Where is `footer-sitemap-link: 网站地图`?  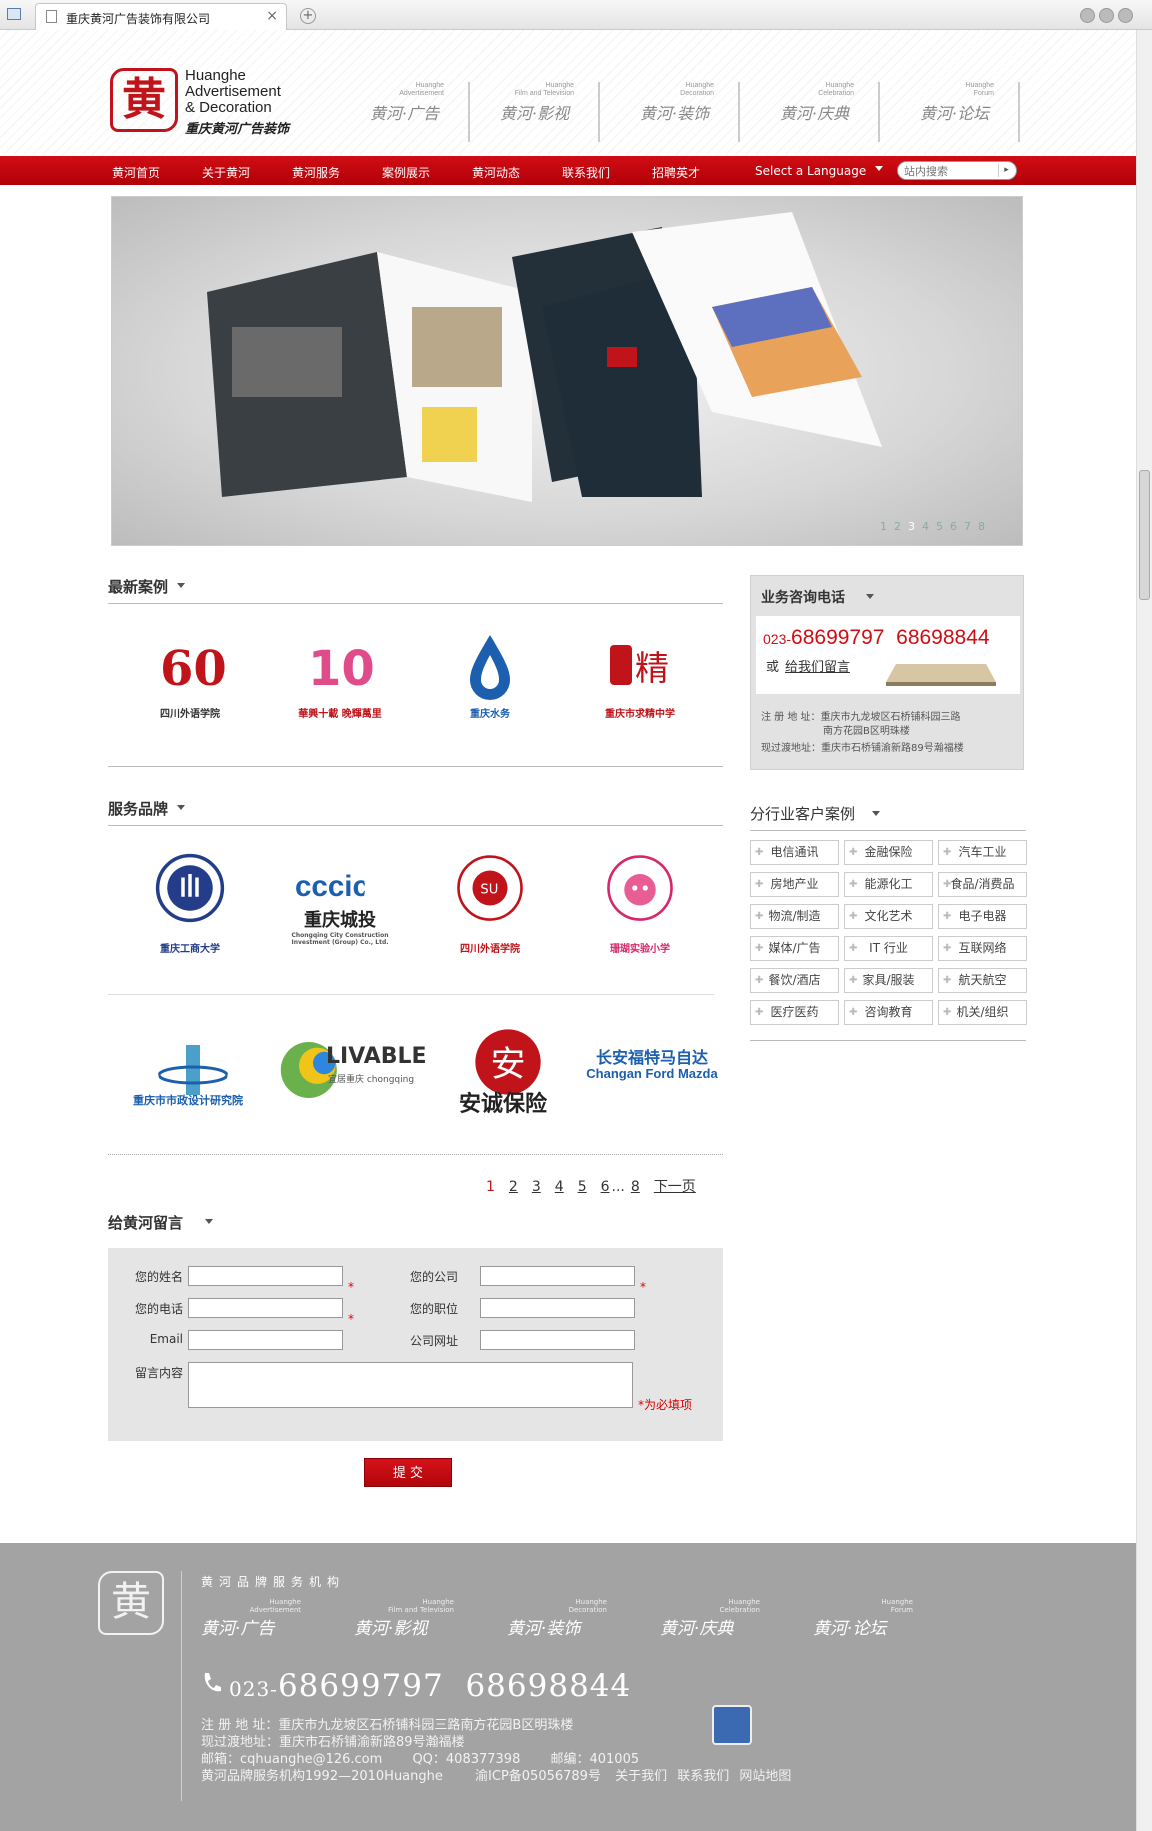 footer-sitemap-link: 网站地图 is located at coordinates (765, 1776).